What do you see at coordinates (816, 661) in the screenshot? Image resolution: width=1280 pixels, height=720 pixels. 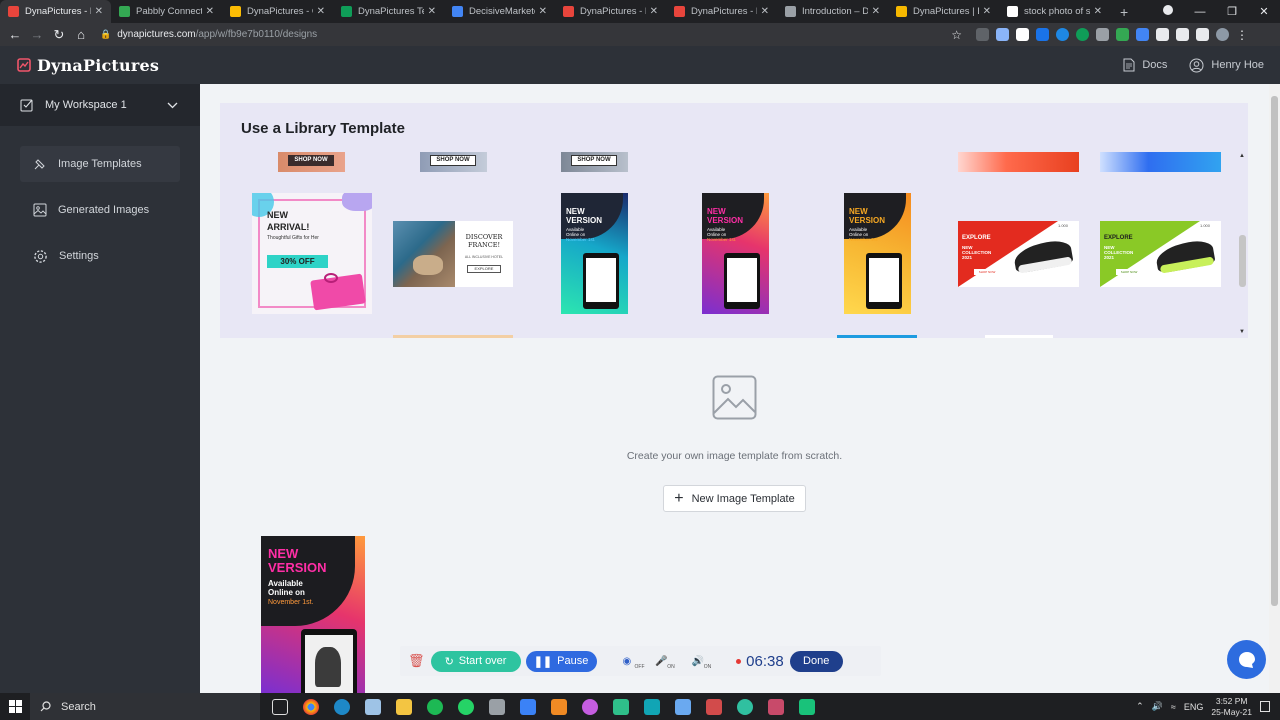 I see `done-button: Done` at bounding box center [816, 661].